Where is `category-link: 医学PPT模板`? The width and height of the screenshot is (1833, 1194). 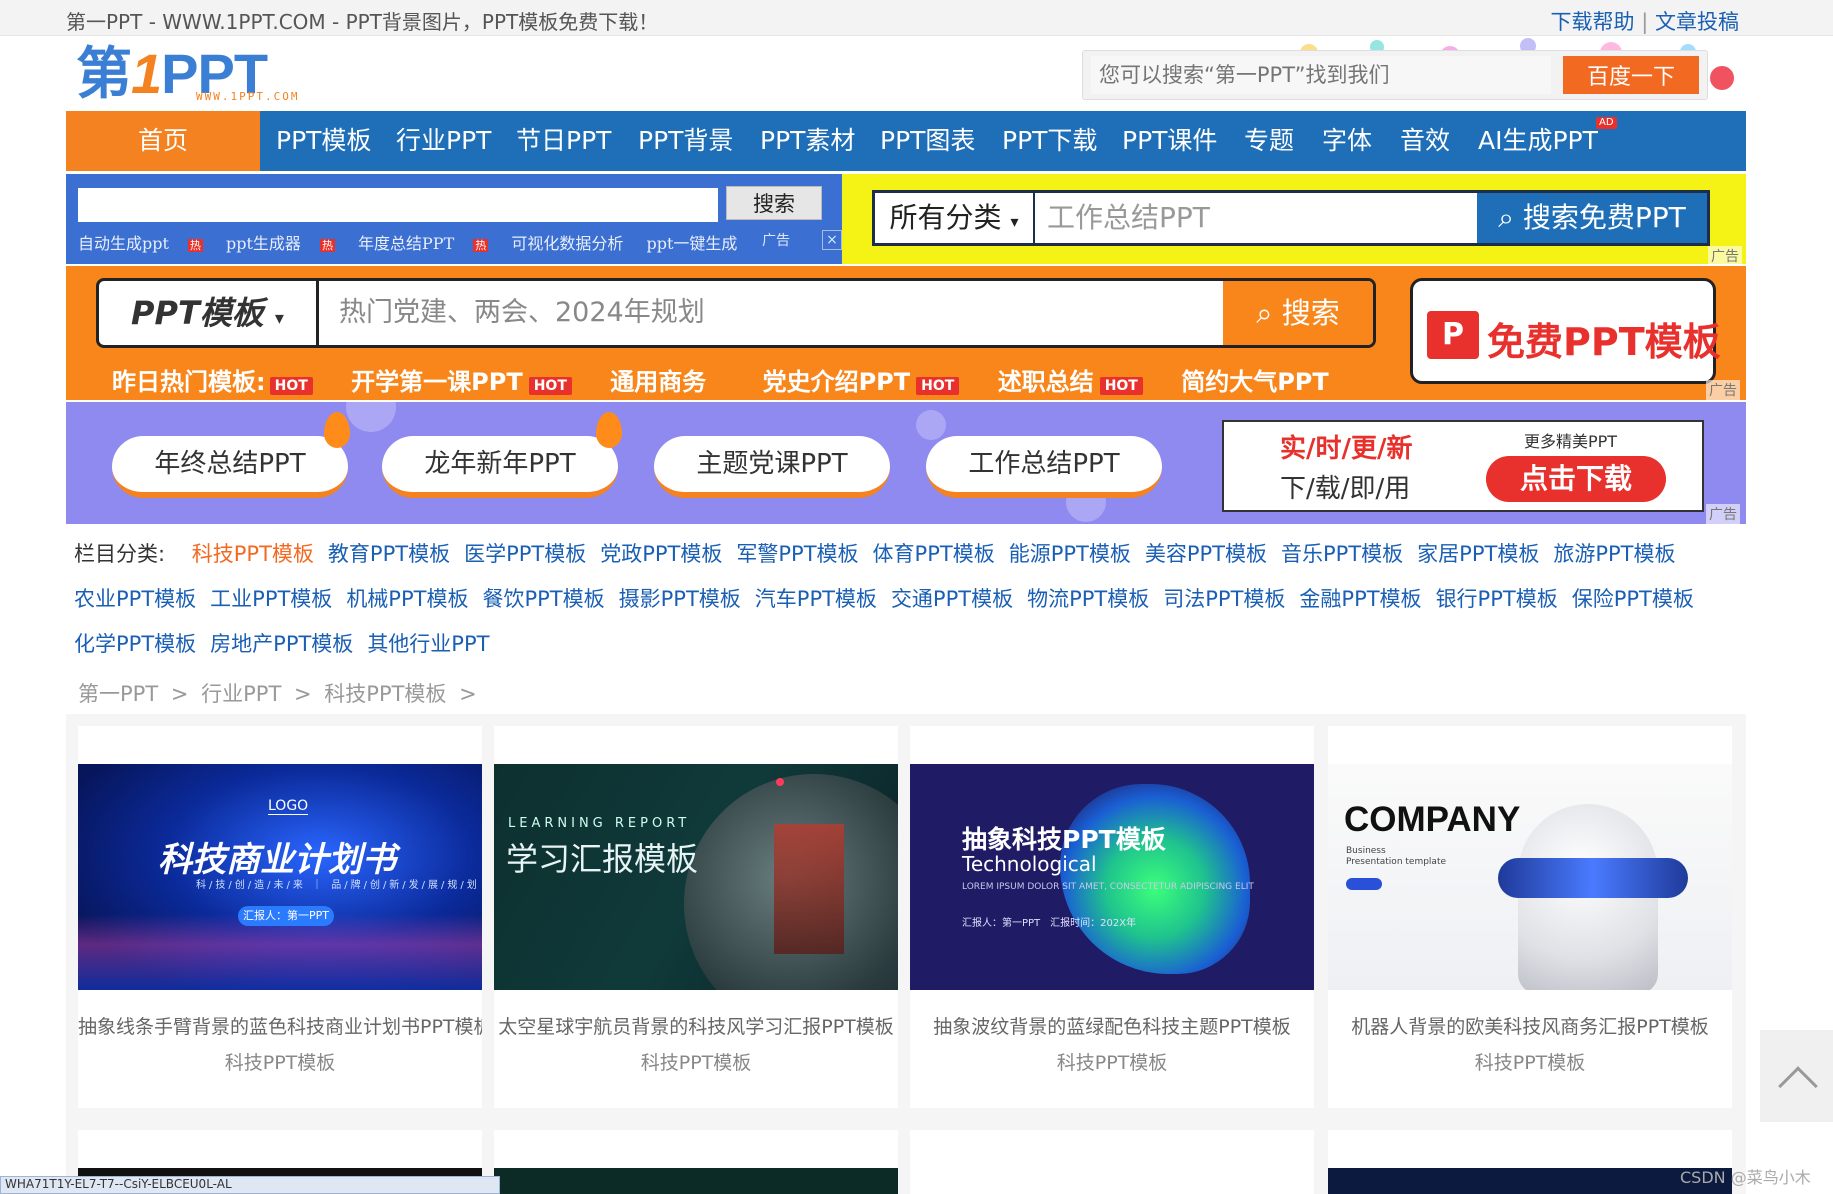
category-link: 医学PPT模板 is located at coordinates (525, 554).